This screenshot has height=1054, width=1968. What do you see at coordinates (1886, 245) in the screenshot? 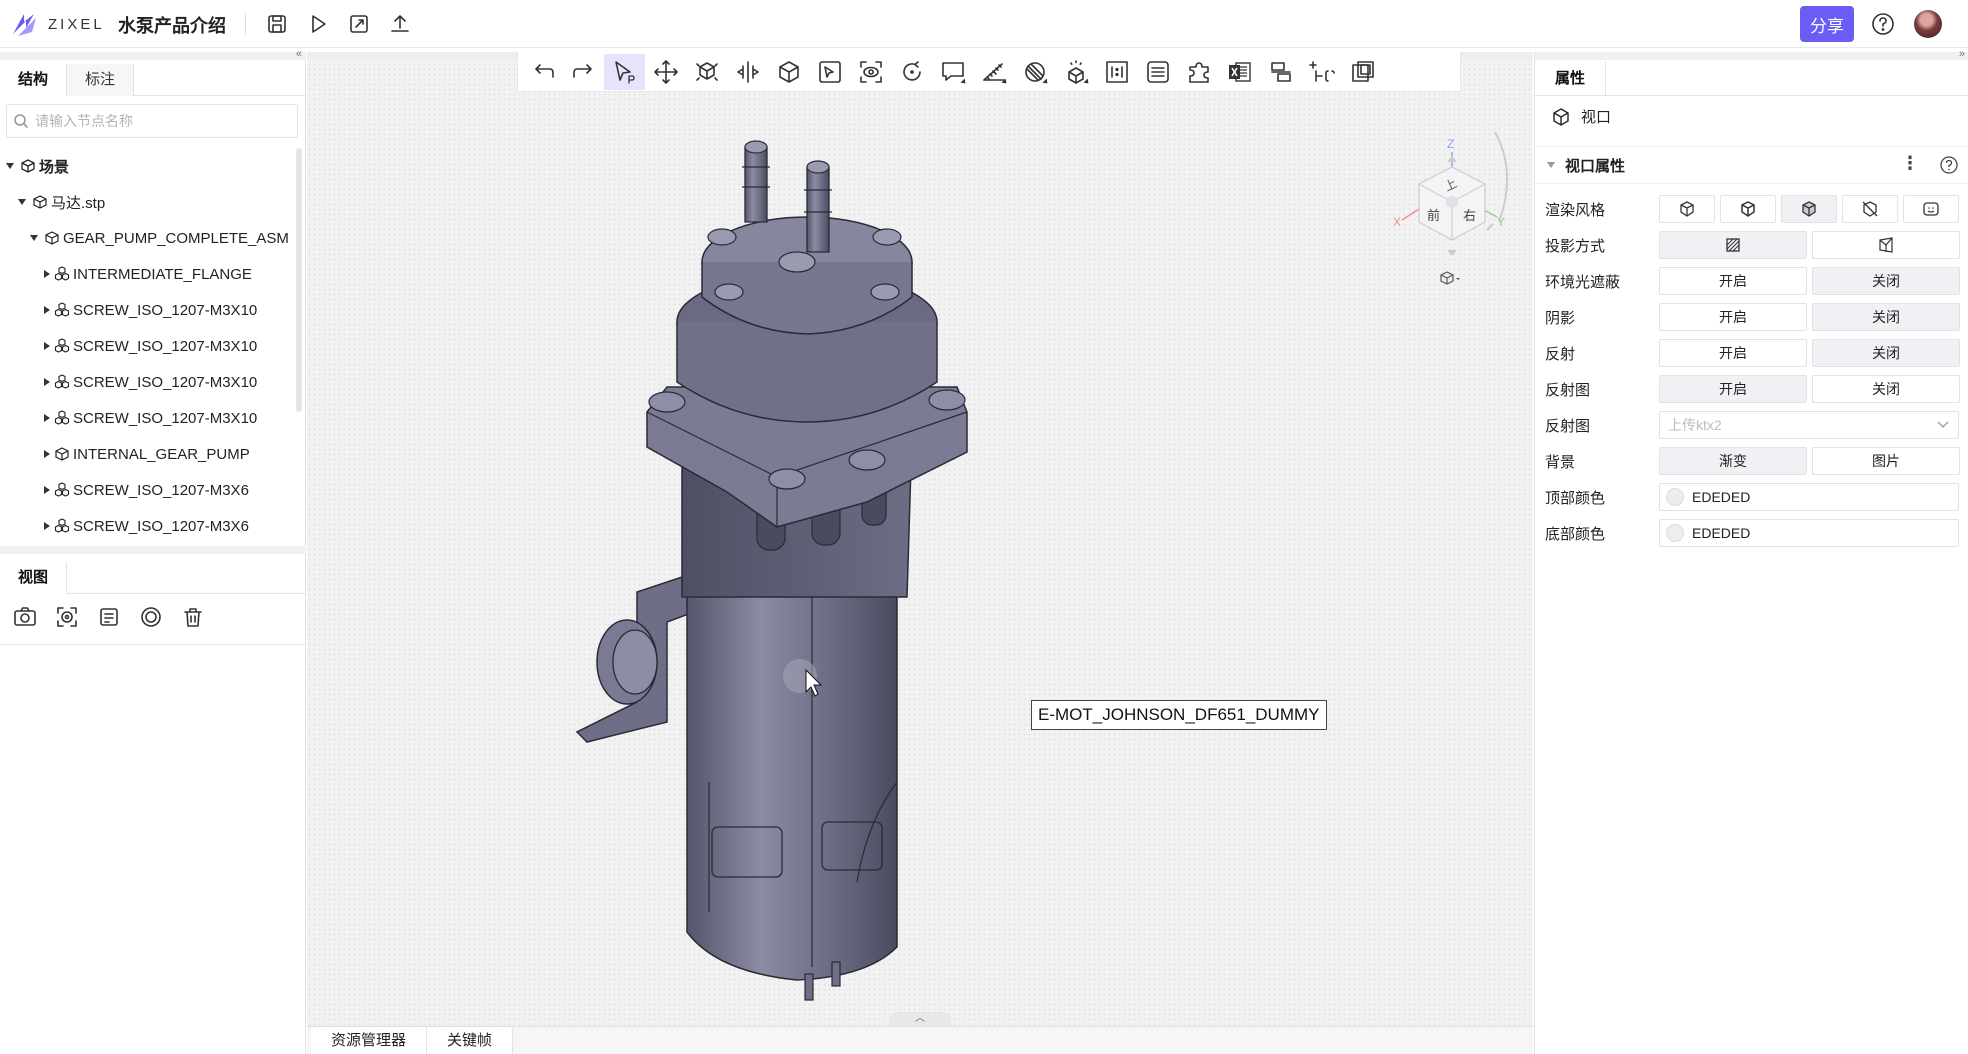
I see `projection-perspective` at bounding box center [1886, 245].